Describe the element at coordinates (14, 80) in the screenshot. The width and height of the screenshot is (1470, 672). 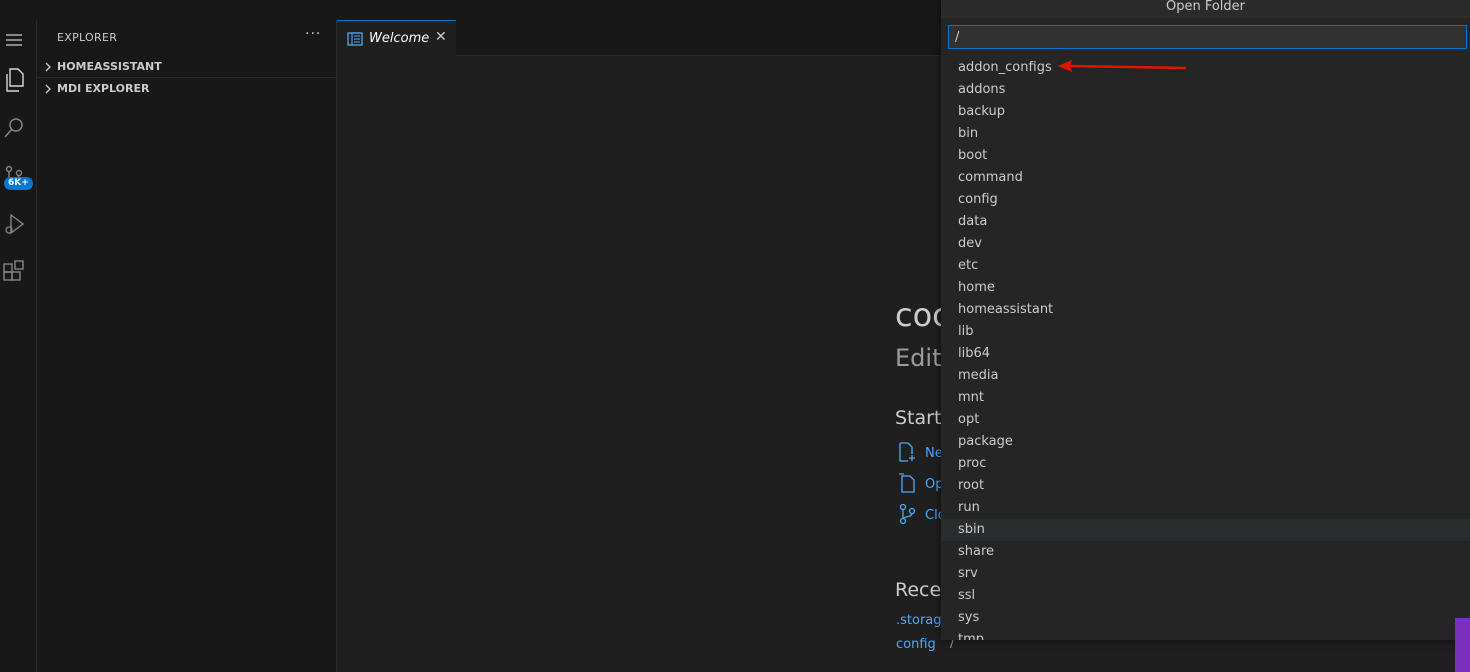
I see `files-icon` at that location.